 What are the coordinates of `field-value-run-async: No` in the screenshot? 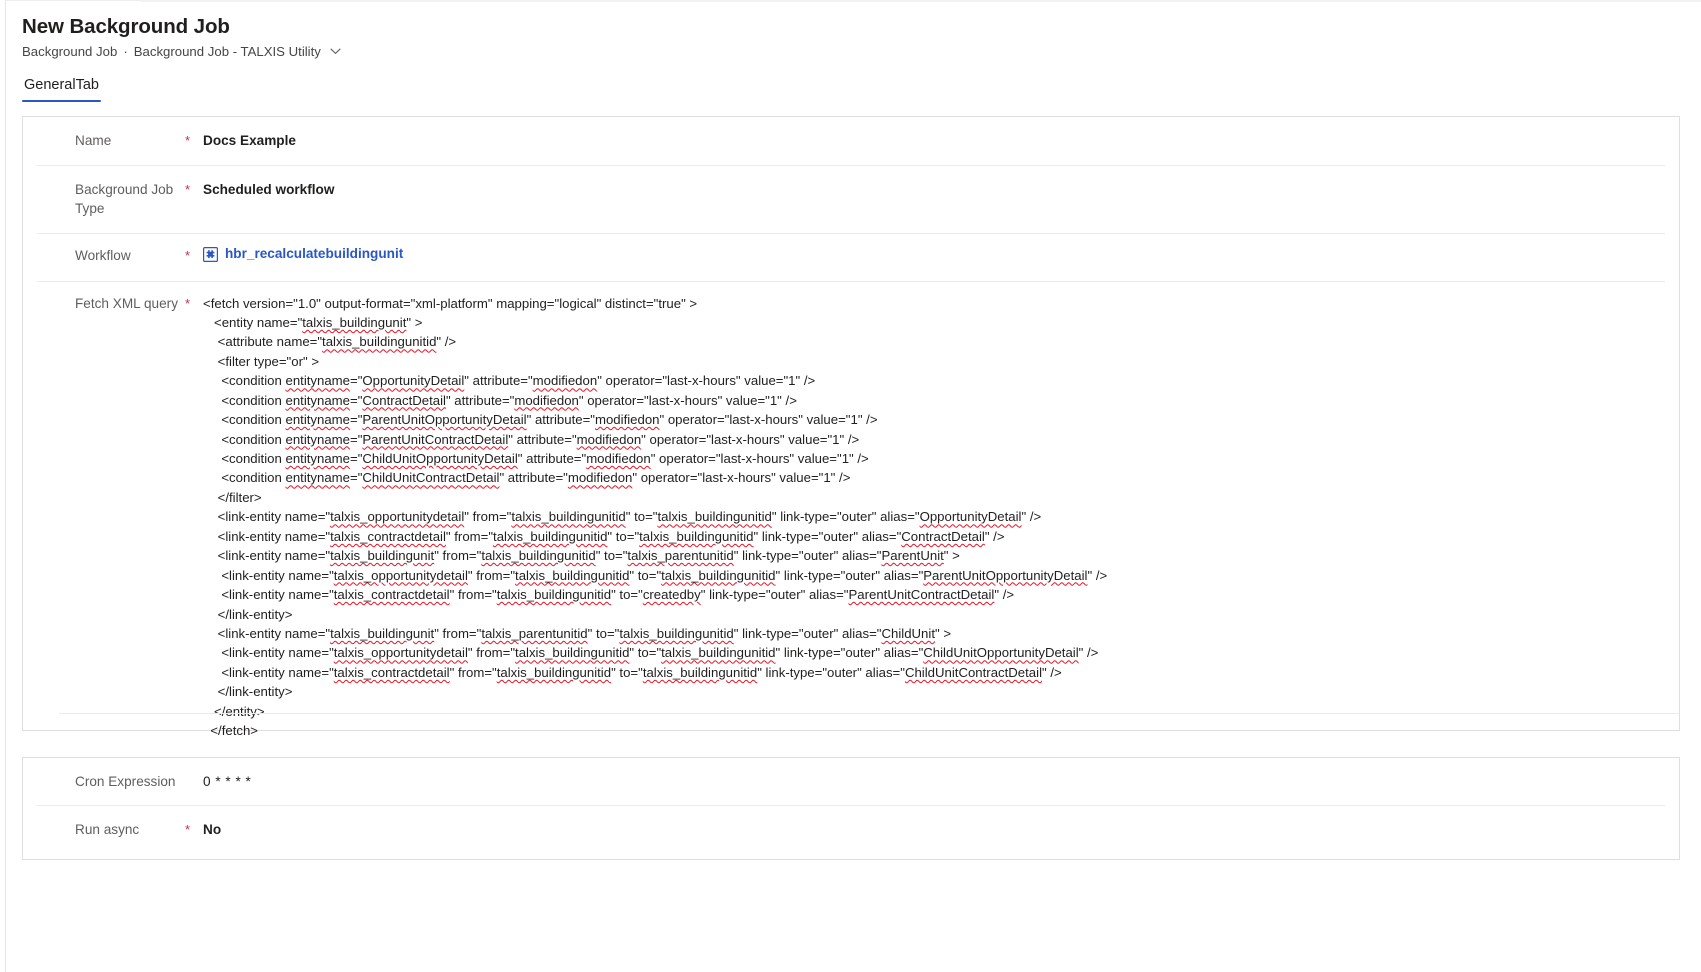 It's located at (934, 829).